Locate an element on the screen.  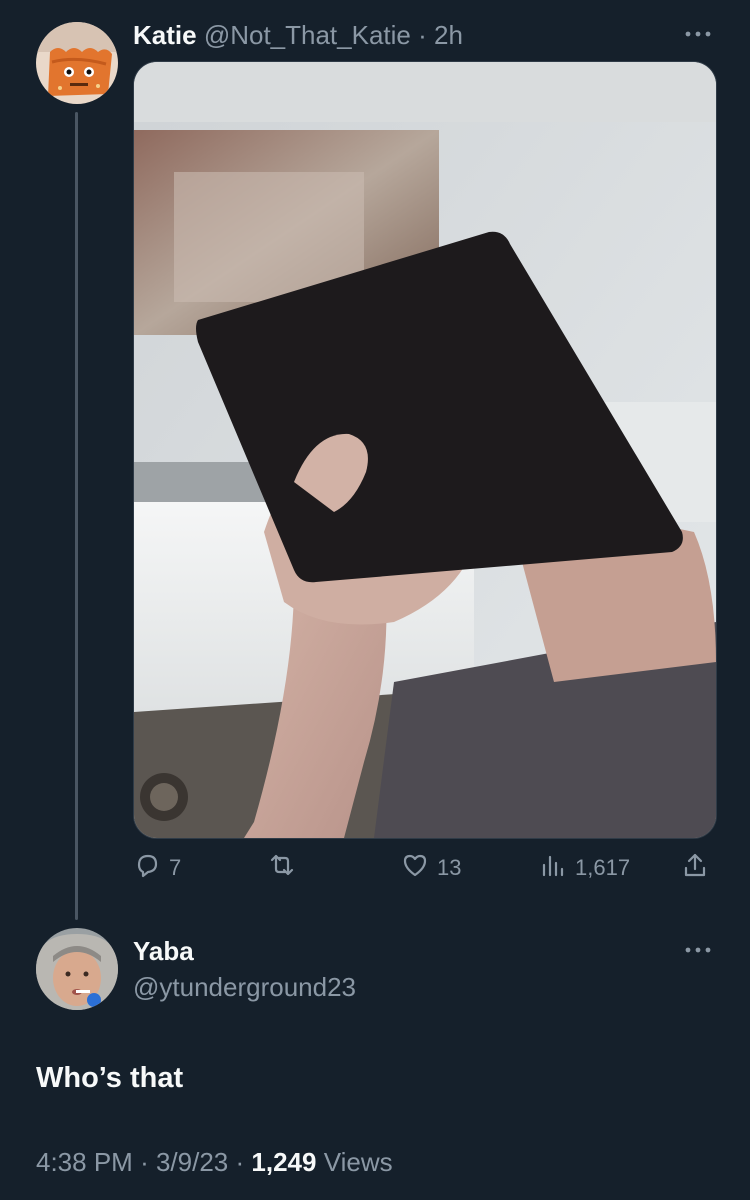
reply-text: Who’s that is located at coordinates (110, 1078).